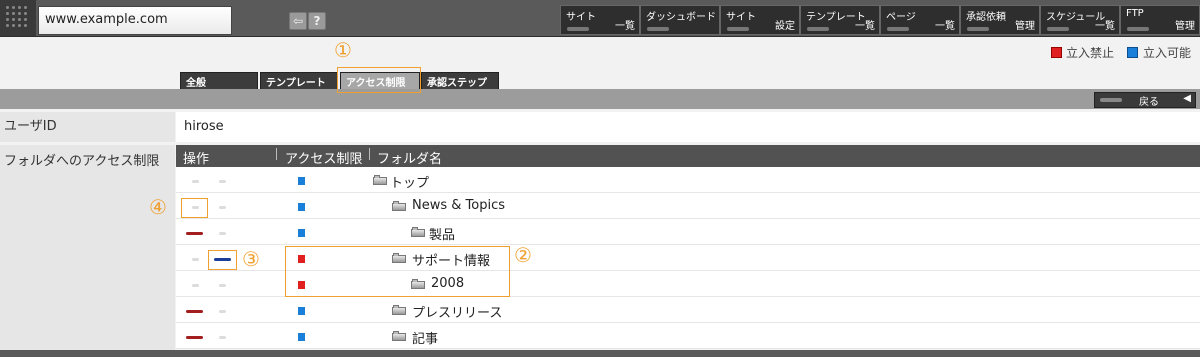 The width and height of the screenshot is (1200, 357). Describe the element at coordinates (324, 159) in the screenshot. I see `col-access: アクセス制限` at that location.